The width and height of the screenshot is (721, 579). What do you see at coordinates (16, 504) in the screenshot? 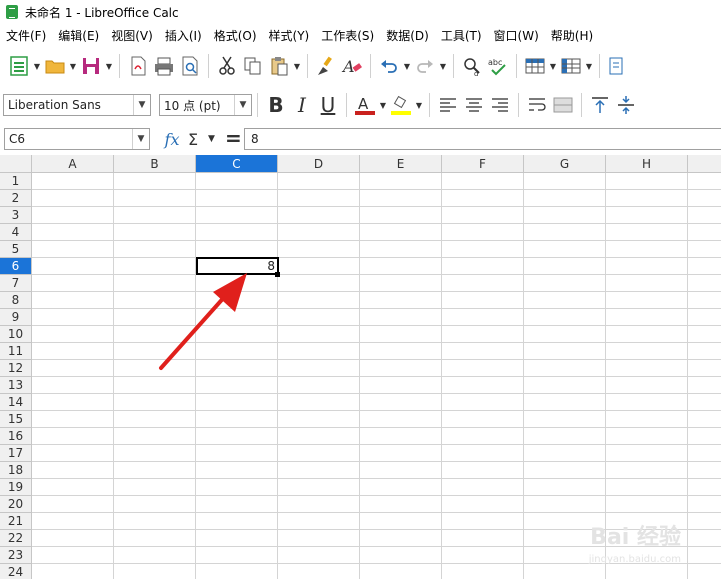
I see `row-header-20: 20` at bounding box center [16, 504].